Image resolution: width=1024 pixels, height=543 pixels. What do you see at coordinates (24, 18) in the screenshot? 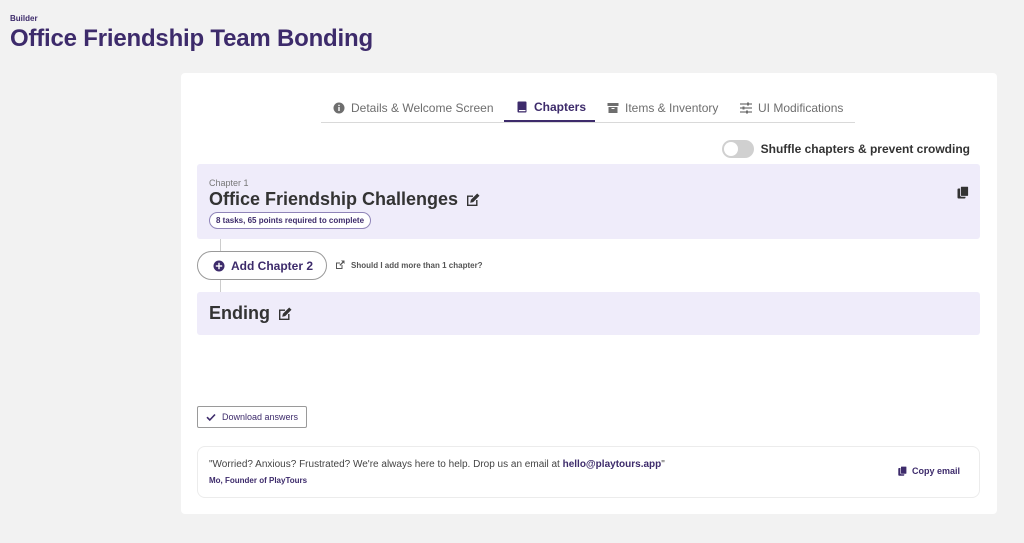
I see `breadcrumb: Builder` at bounding box center [24, 18].